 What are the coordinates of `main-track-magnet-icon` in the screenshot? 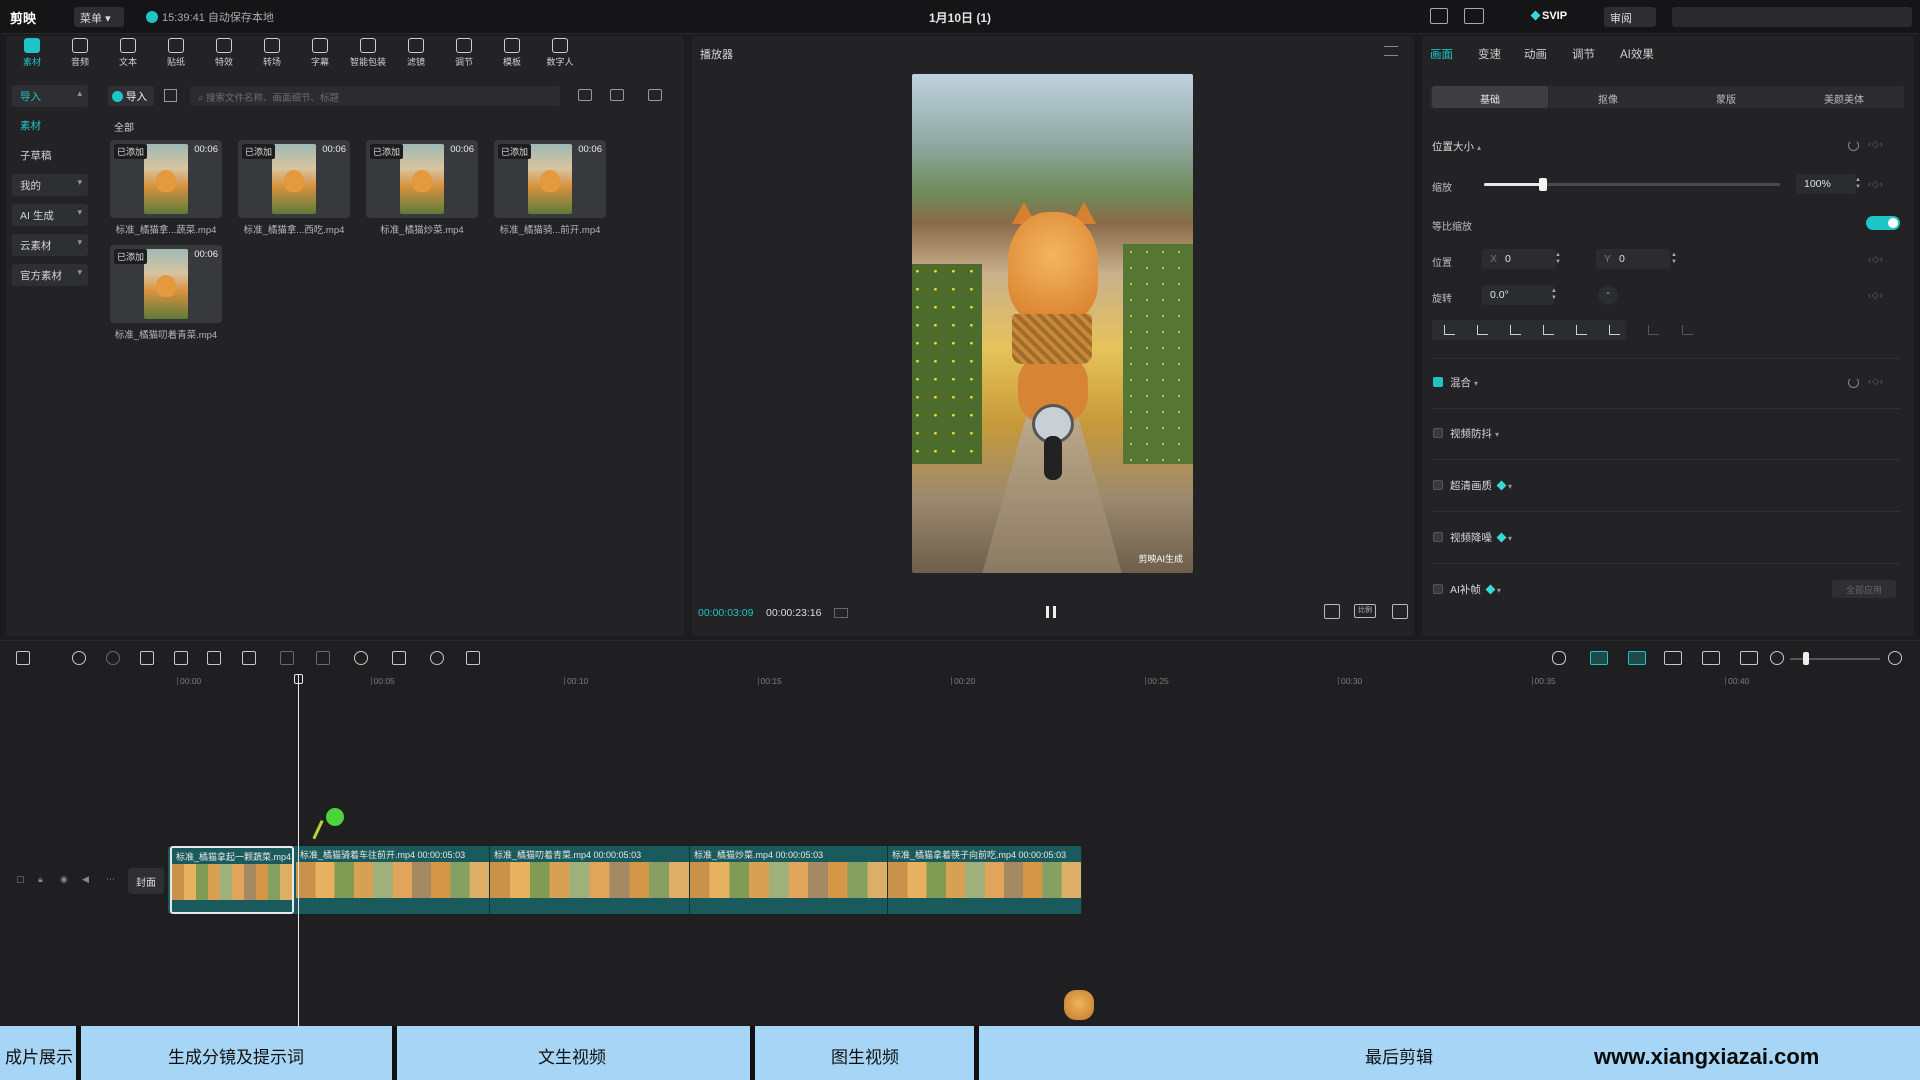 It's located at (1599, 658).